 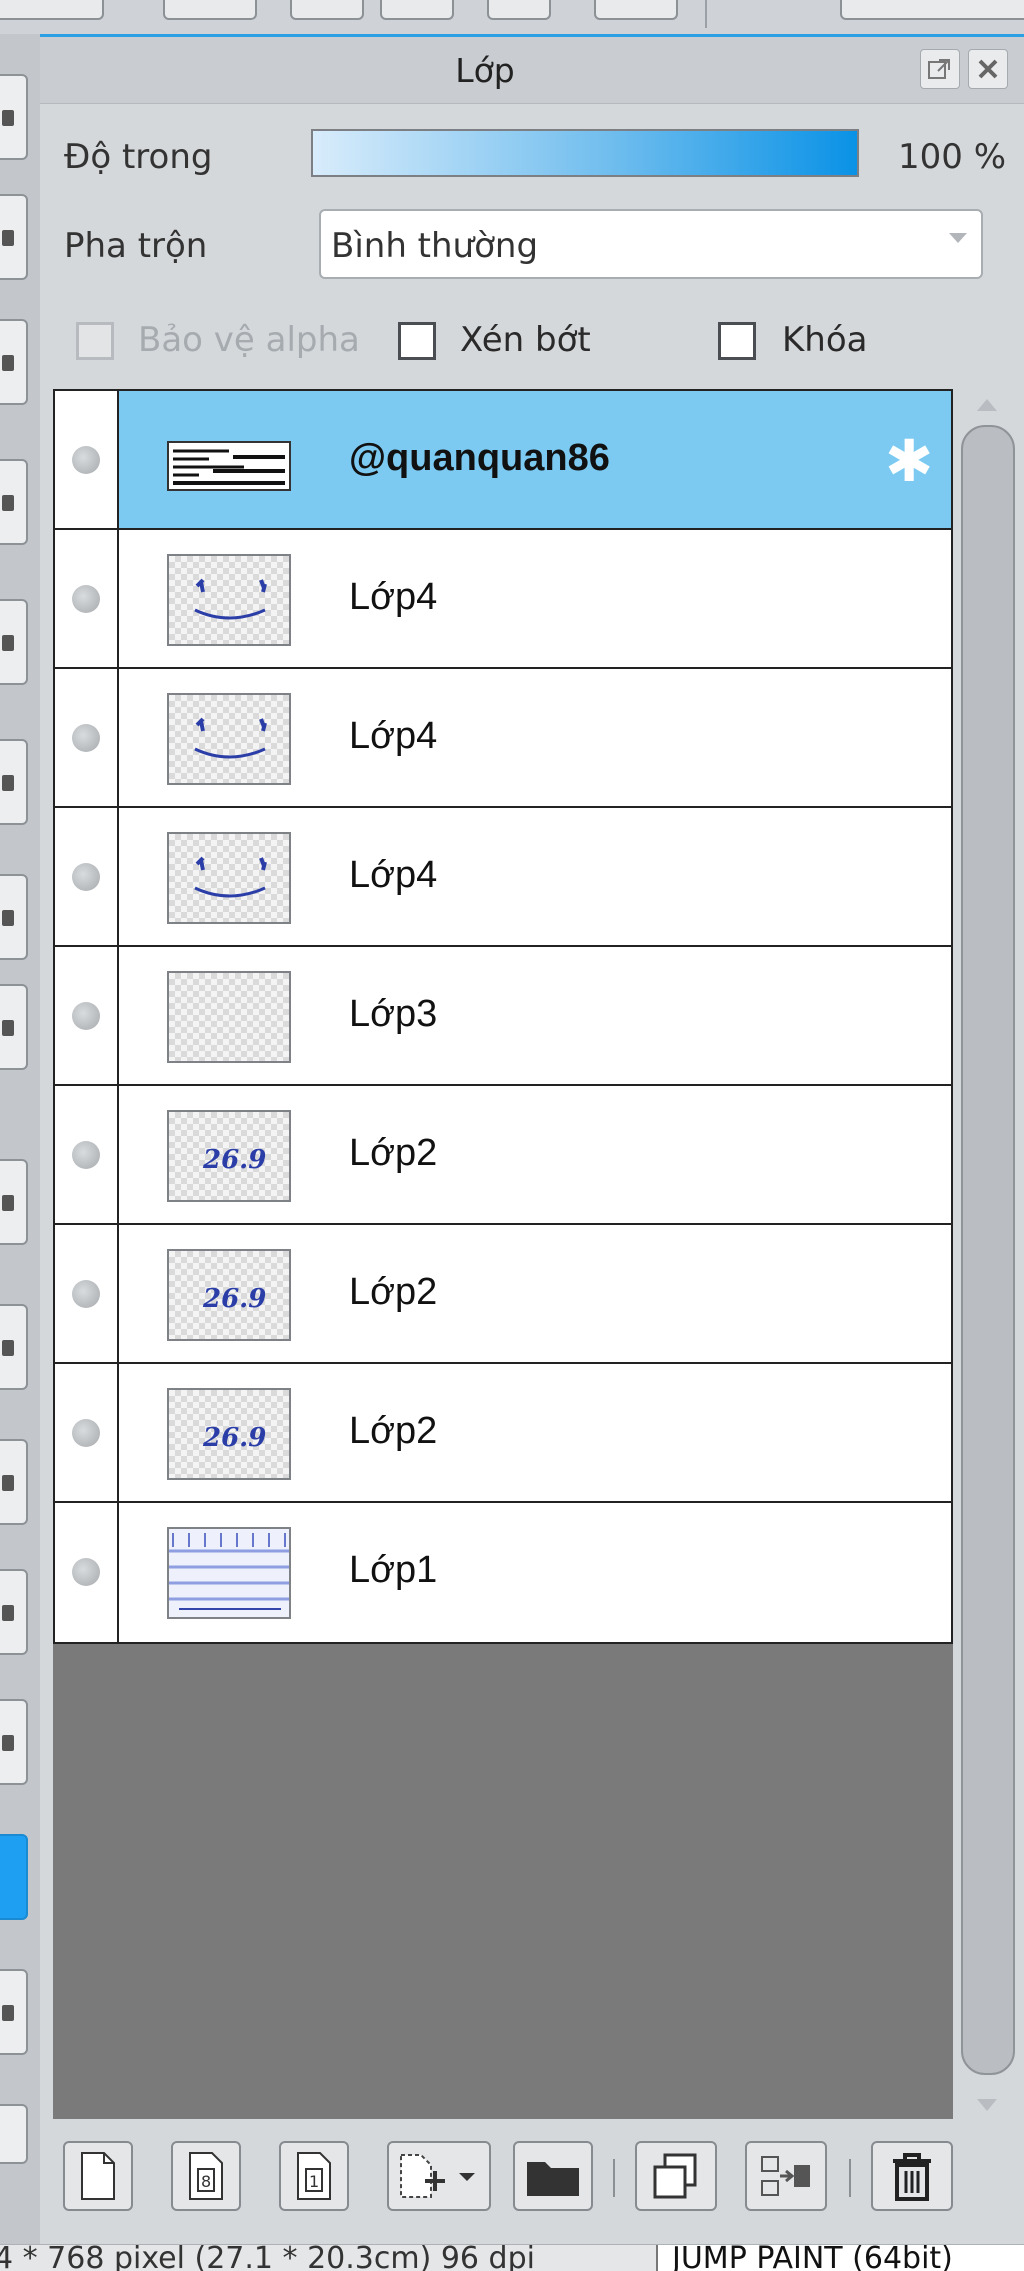 What do you see at coordinates (393, 1014) in the screenshot?
I see `layer-name: Lớp3` at bounding box center [393, 1014].